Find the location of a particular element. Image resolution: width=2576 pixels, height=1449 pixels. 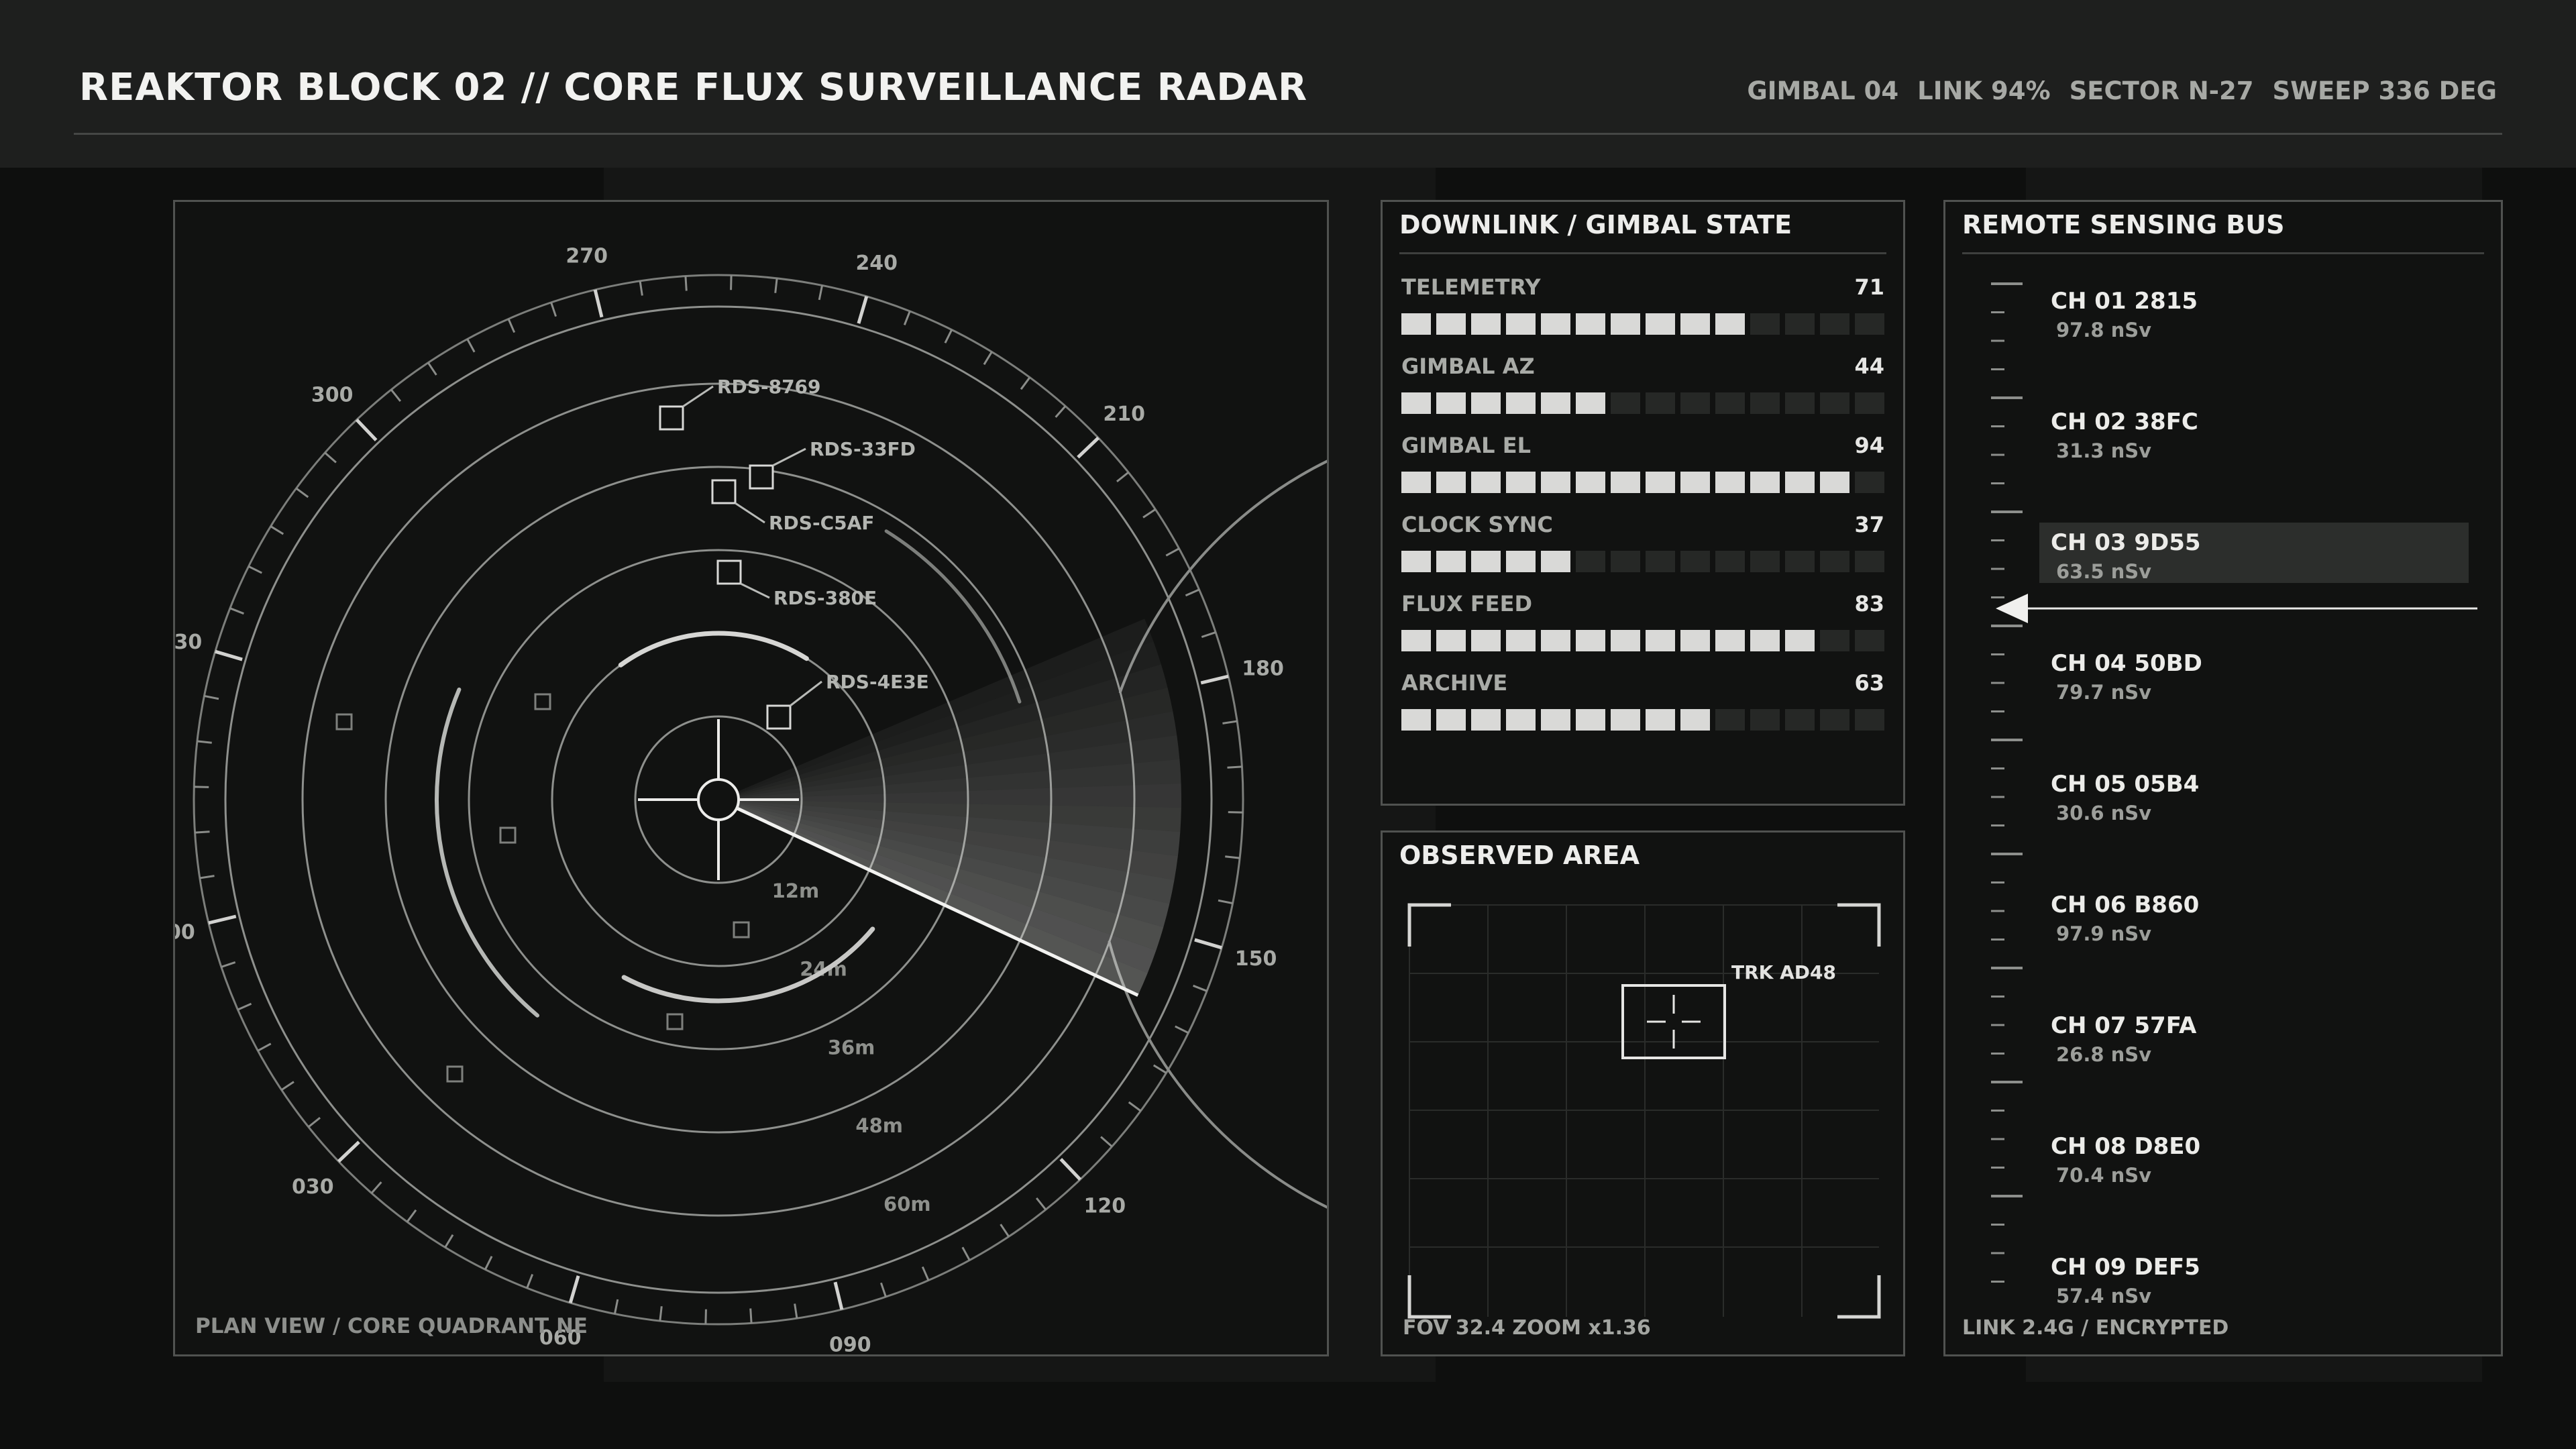

gauge-label: TELEMETRY is located at coordinates (1471, 287).